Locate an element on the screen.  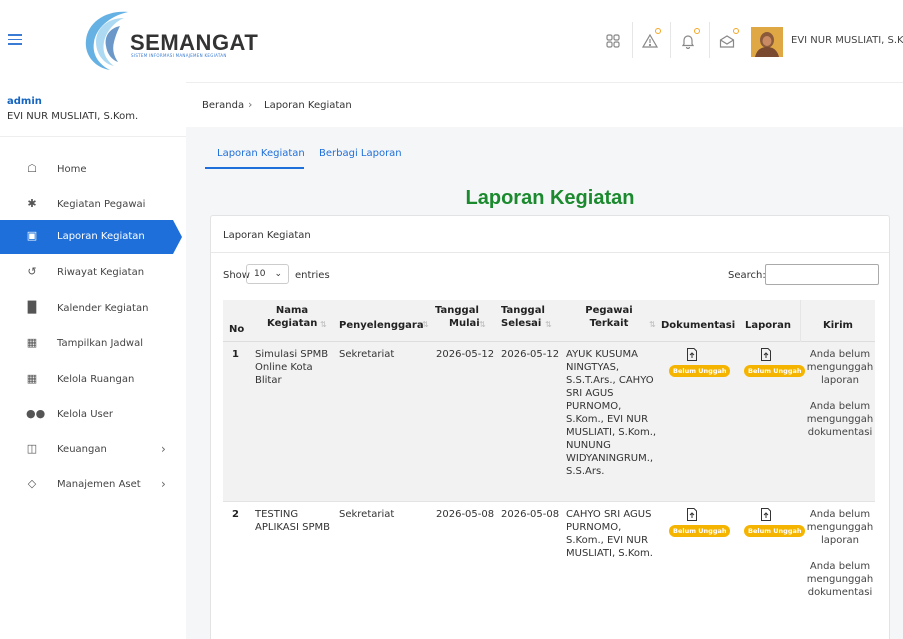
cell-line: mengunggah is located at coordinates (840, 527).